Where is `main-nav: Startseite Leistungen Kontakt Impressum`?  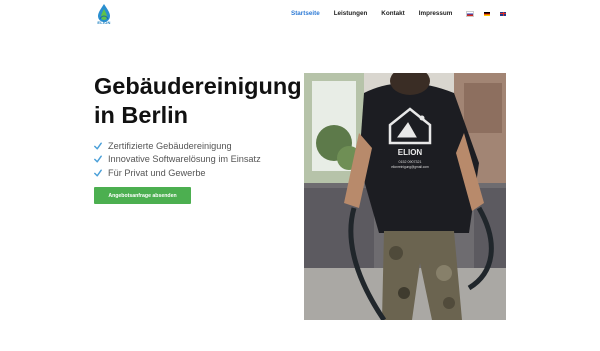
main-nav: Startseite Leistungen Kontakt Impressum is located at coordinates (403, 13).